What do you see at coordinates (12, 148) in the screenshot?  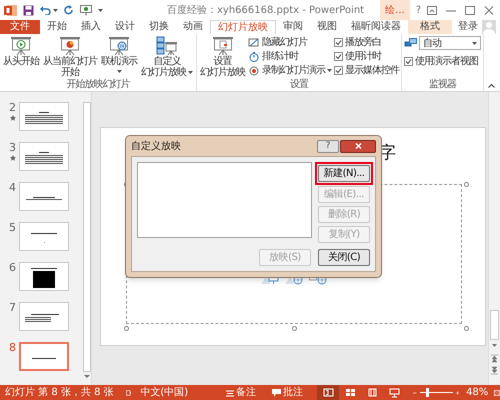 I see `slide-number: 3` at bounding box center [12, 148].